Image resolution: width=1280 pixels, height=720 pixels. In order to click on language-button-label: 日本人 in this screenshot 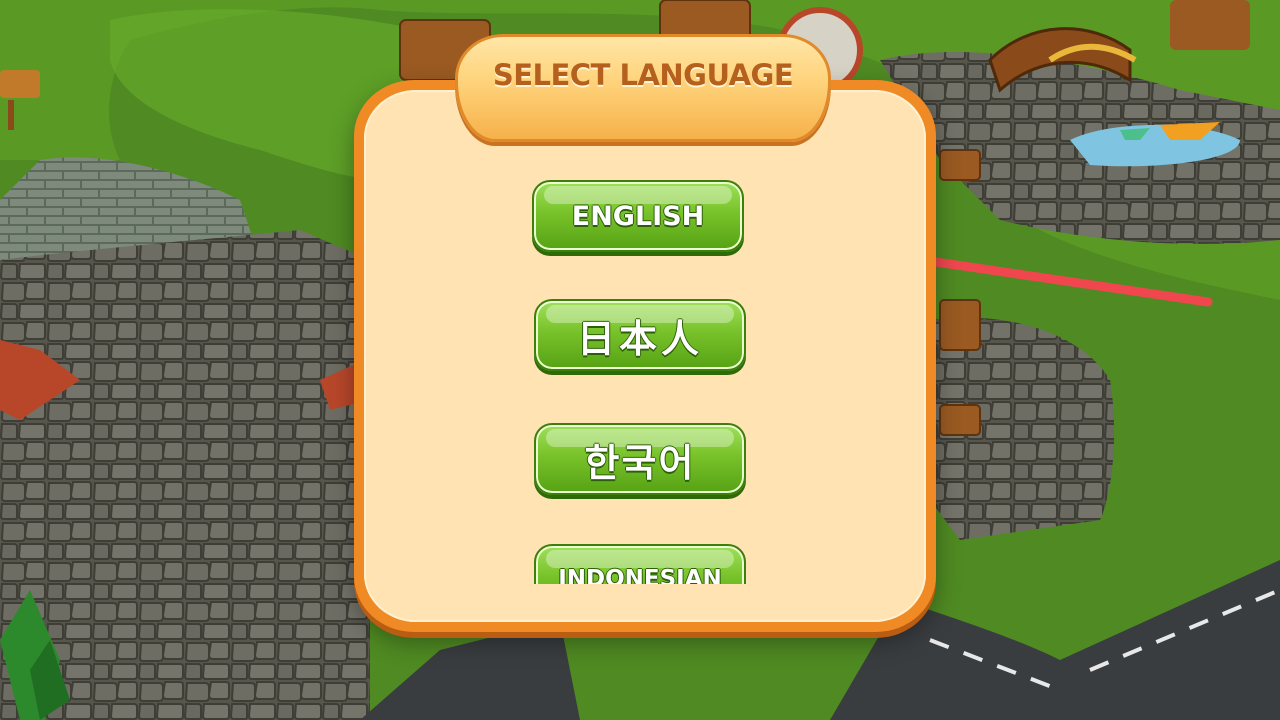, I will do `click(639, 338)`.